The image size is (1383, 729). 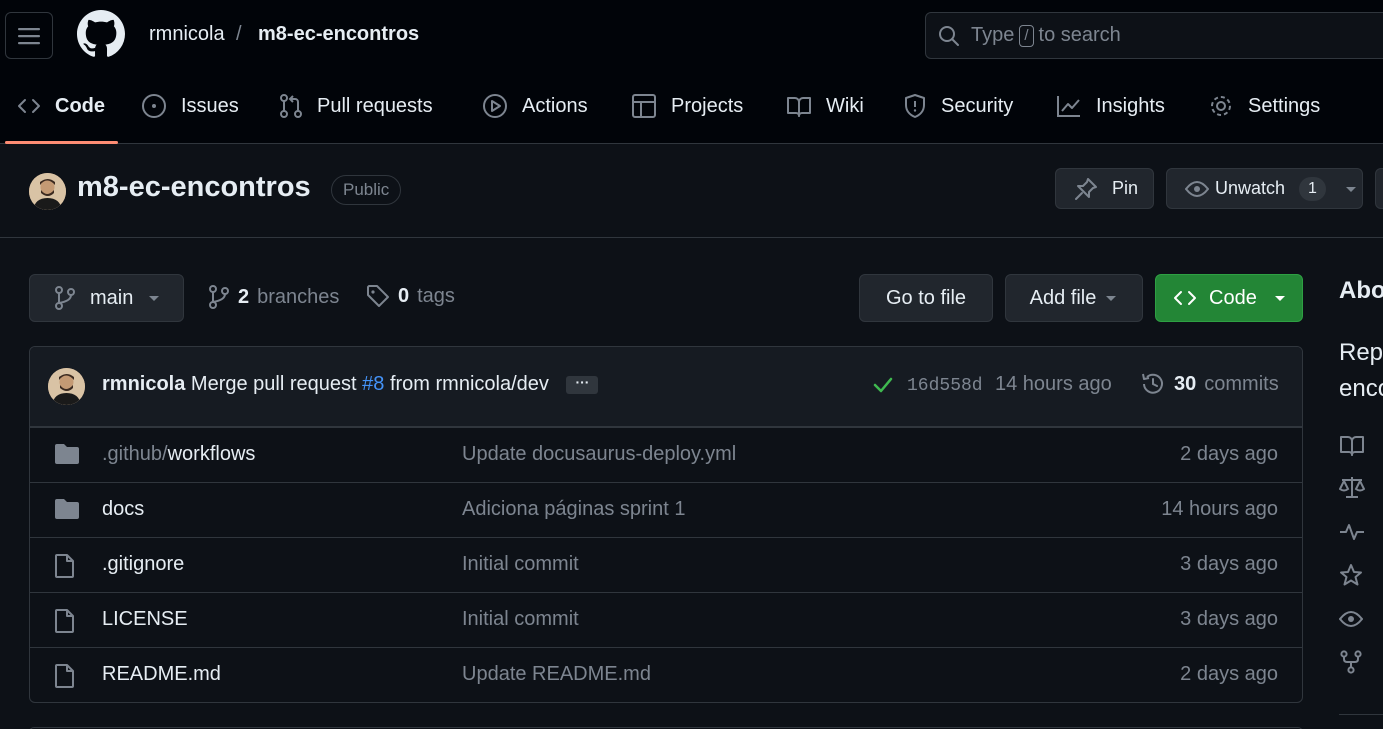 What do you see at coordinates (495, 106) in the screenshot?
I see `play-icon` at bounding box center [495, 106].